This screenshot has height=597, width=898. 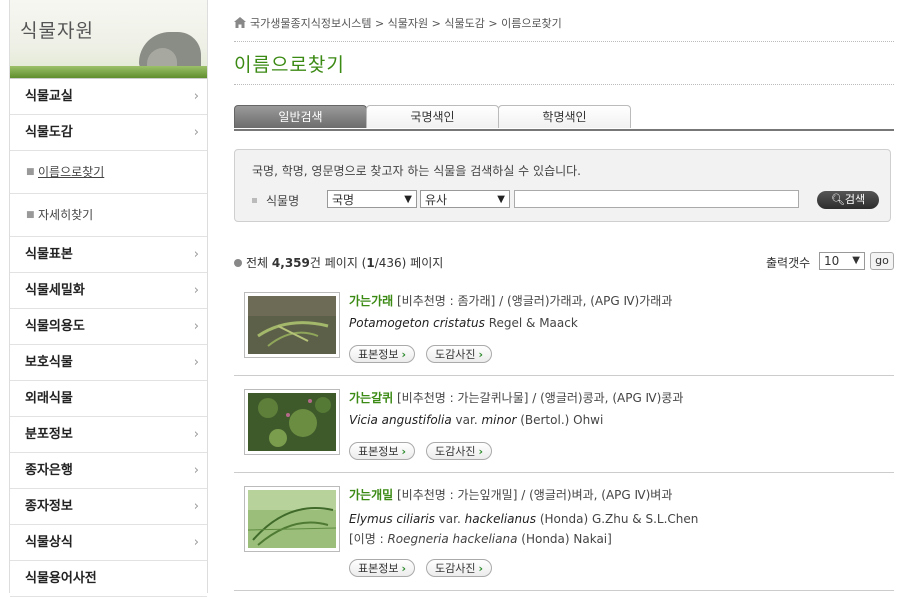 I want to click on sidebar-item-label: 식물교실, so click(x=49, y=96).